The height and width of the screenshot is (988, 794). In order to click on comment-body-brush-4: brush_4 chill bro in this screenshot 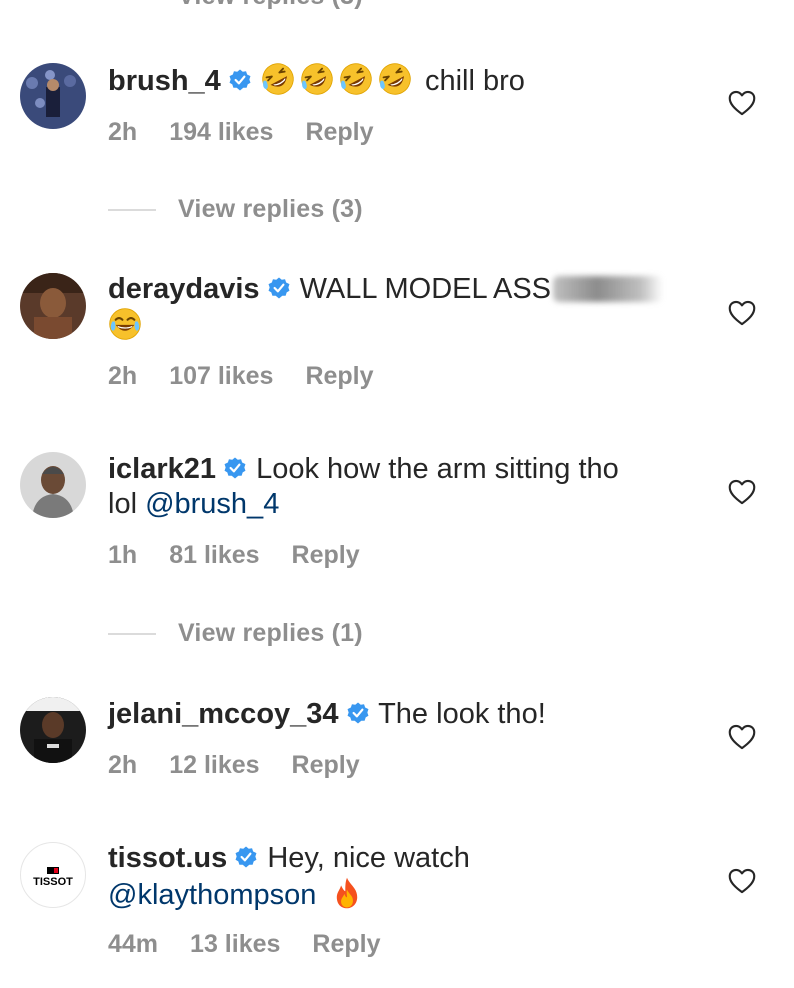, I will do `click(316, 80)`.